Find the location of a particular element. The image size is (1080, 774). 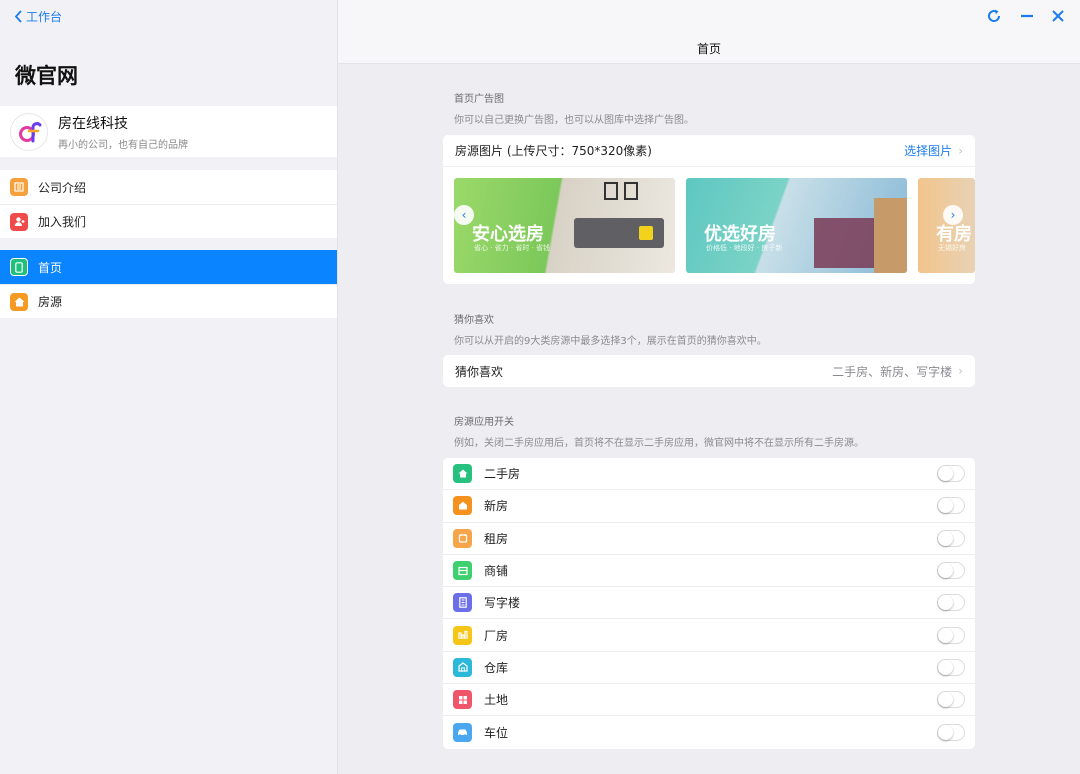

company-slogan: 再小的公司，也有自己的品牌 is located at coordinates (123, 145).